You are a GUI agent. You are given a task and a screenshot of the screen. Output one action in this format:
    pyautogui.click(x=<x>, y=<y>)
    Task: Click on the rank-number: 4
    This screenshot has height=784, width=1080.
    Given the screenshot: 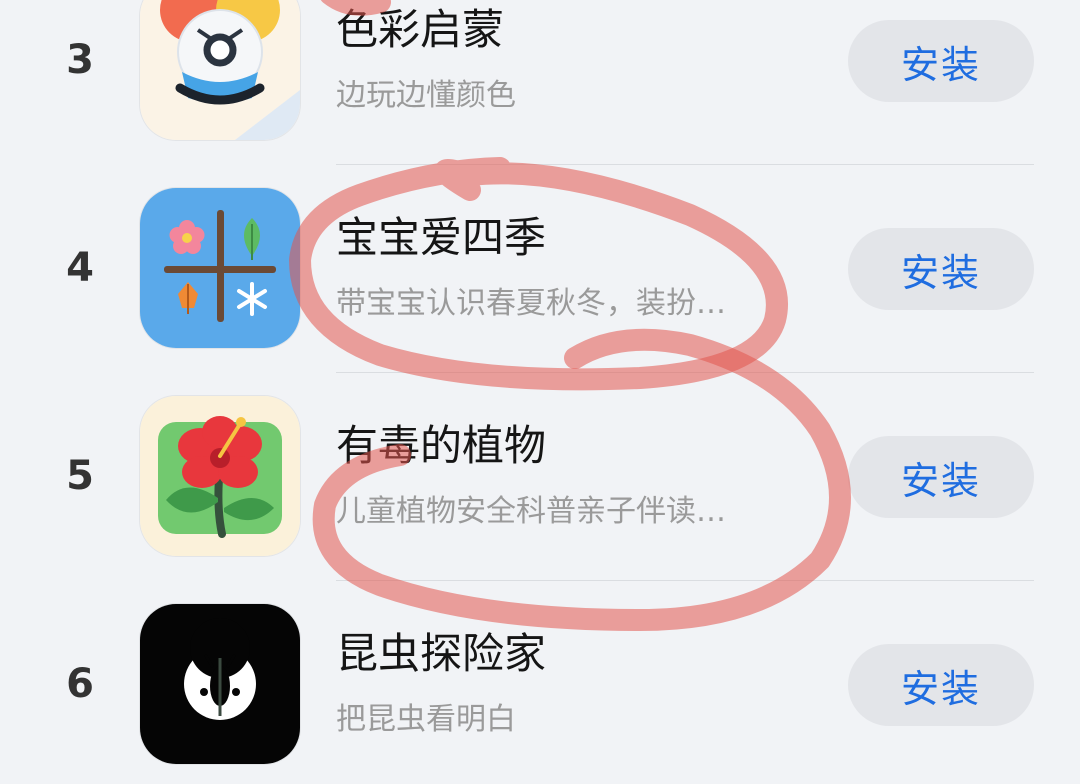 What is the action you would take?
    pyautogui.click(x=80, y=268)
    